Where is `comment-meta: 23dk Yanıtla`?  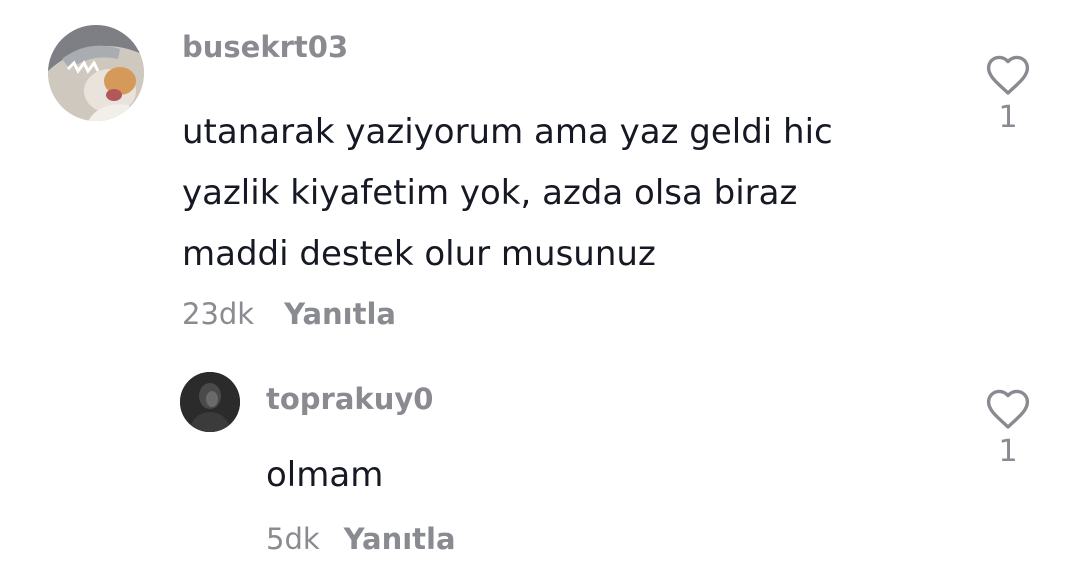 comment-meta: 23dk Yanıtla is located at coordinates (289, 314).